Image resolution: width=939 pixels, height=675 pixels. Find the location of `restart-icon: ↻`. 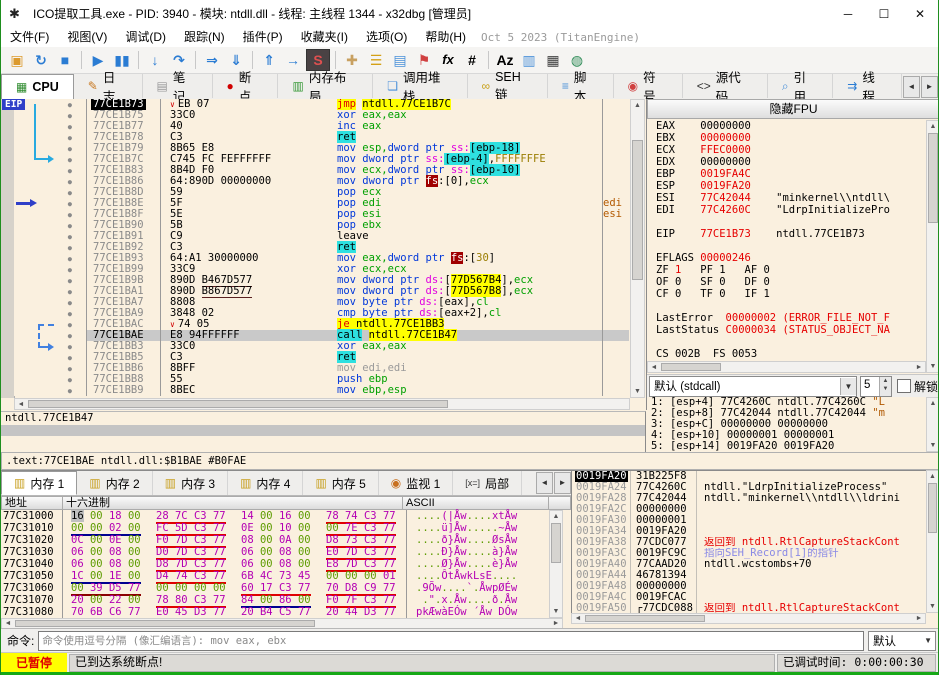

restart-icon: ↻ is located at coordinates (41, 60).